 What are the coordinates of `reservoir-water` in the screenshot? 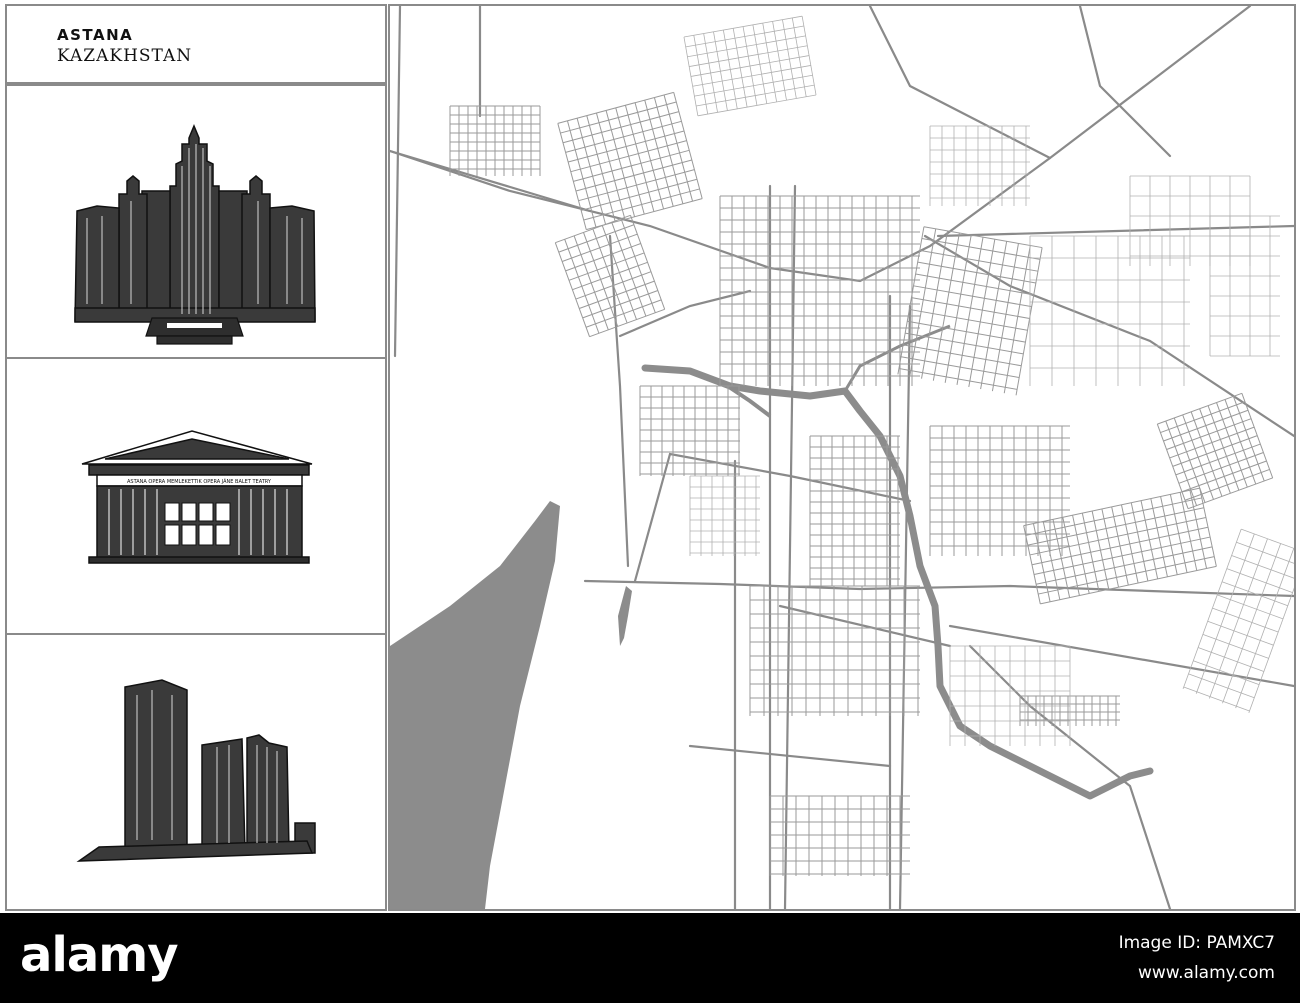 It's located at (475, 705).